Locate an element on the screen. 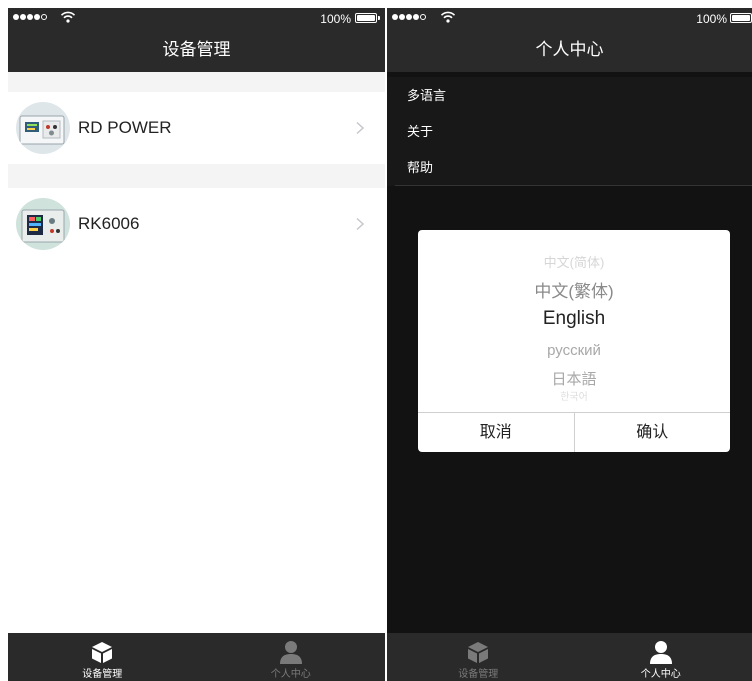 This screenshot has height=681, width=752. menu-item-help: 帮助 is located at coordinates (569, 167).